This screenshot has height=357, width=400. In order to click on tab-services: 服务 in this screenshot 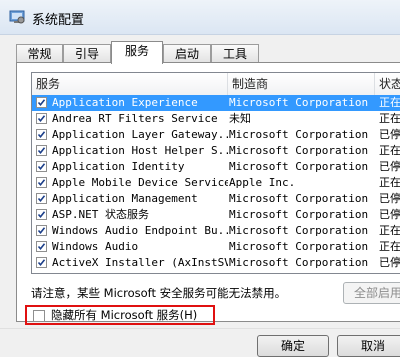, I will do `click(137, 52)`.